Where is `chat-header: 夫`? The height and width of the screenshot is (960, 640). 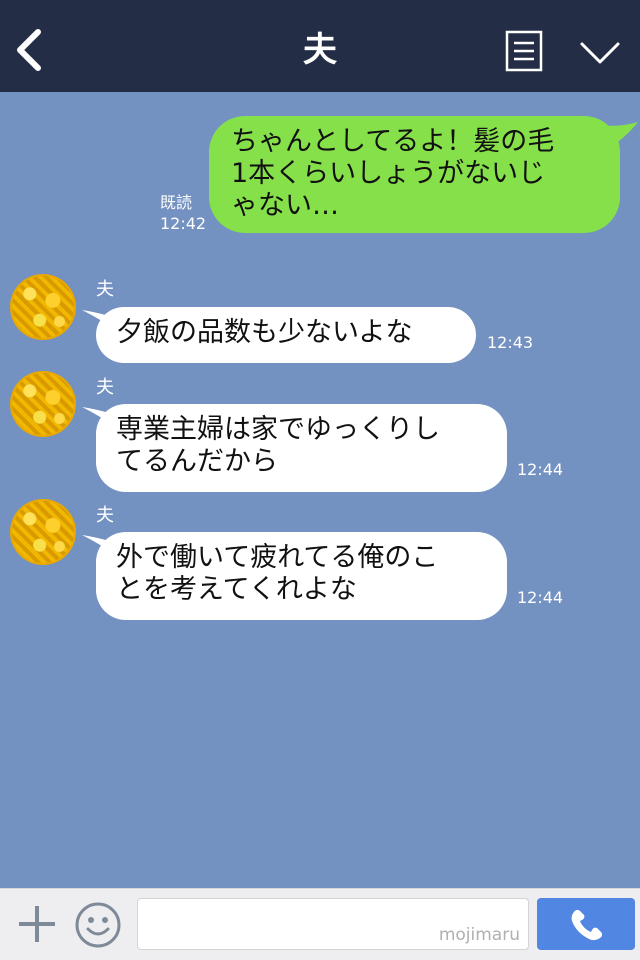
chat-header: 夫 is located at coordinates (320, 46).